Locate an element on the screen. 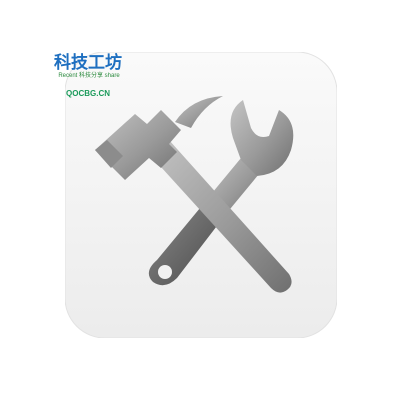 The width and height of the screenshot is (400, 400). watermark-logo: 科技工坊 Recent 科技分享 share QOCBG.CN is located at coordinates (88, 75).